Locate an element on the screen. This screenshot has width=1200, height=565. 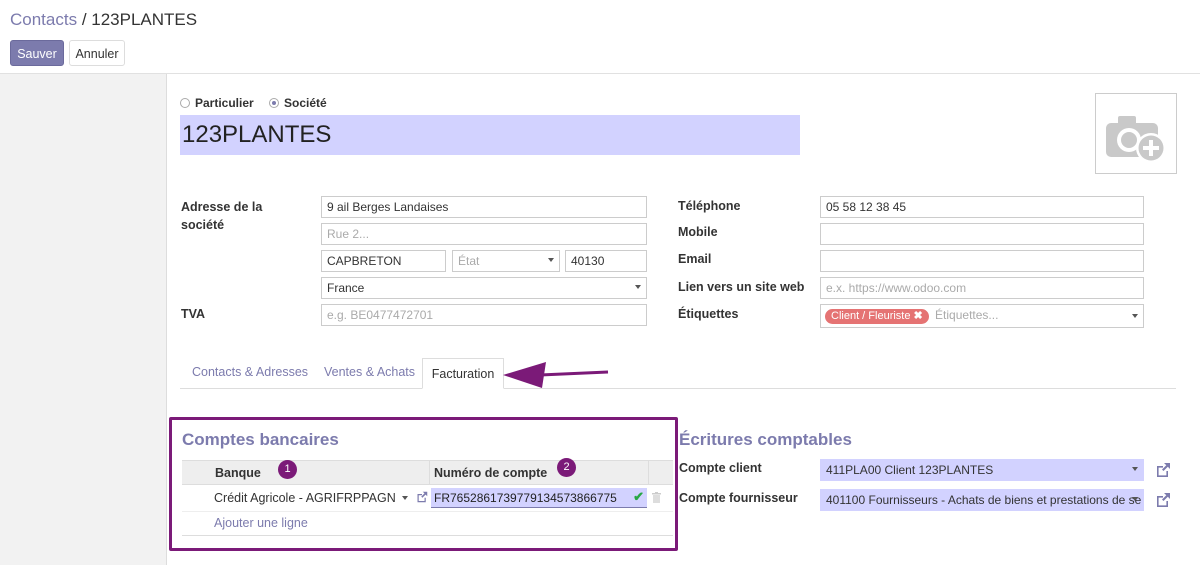
city-input: CAPBRETON is located at coordinates (383, 261).